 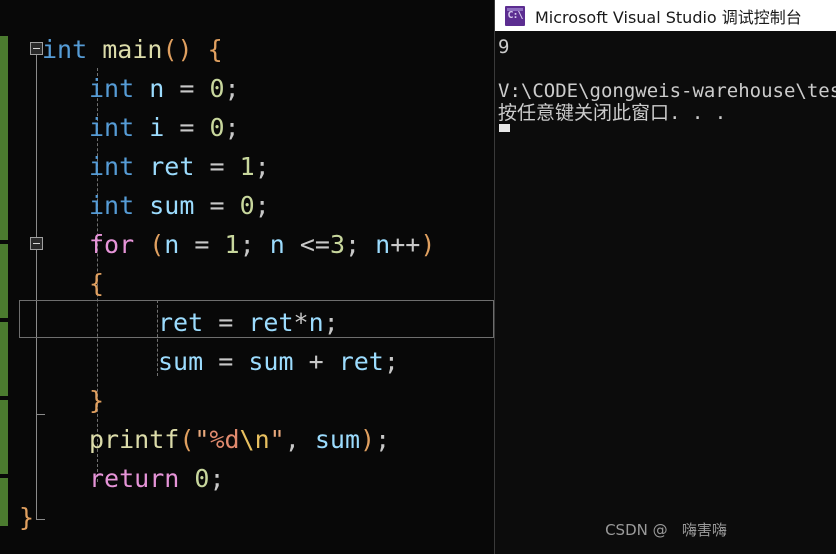 What do you see at coordinates (26, 517) in the screenshot?
I see `code-line-13: }` at bounding box center [26, 517].